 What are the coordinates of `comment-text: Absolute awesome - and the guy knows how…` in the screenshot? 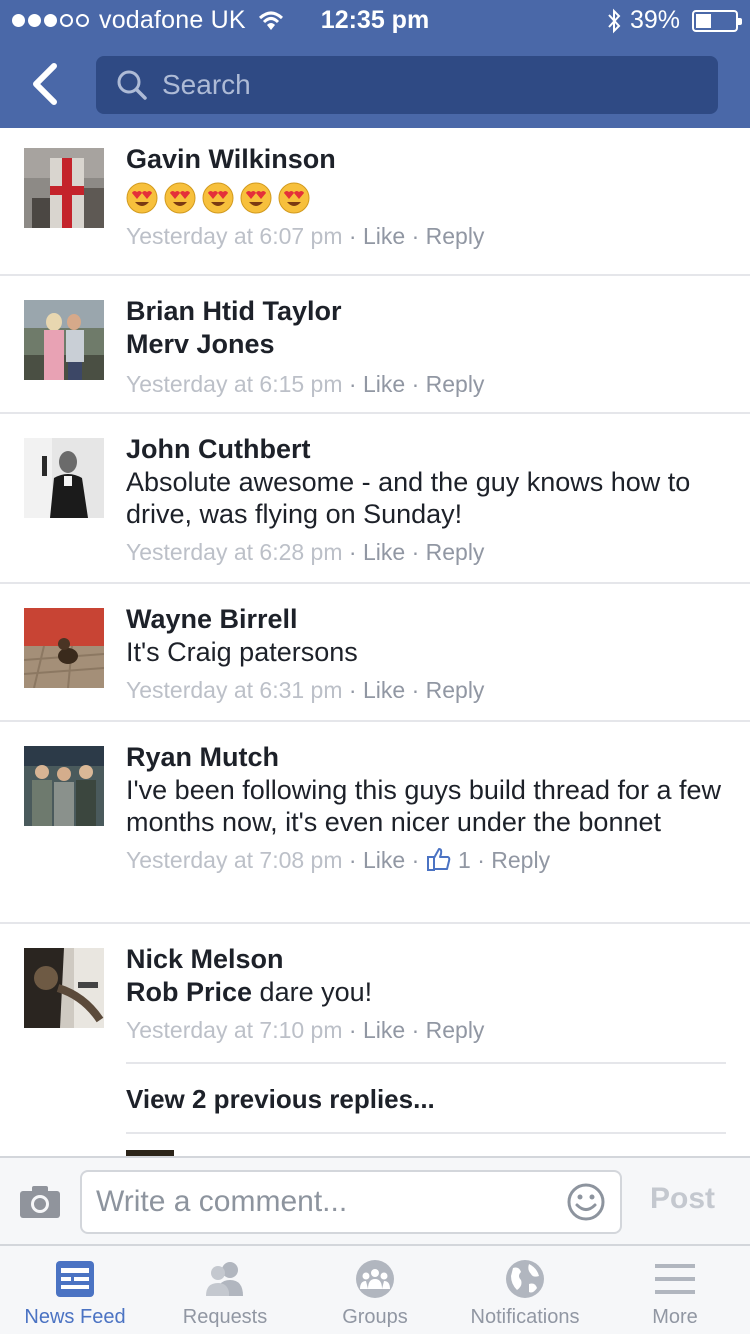 It's located at (408, 498).